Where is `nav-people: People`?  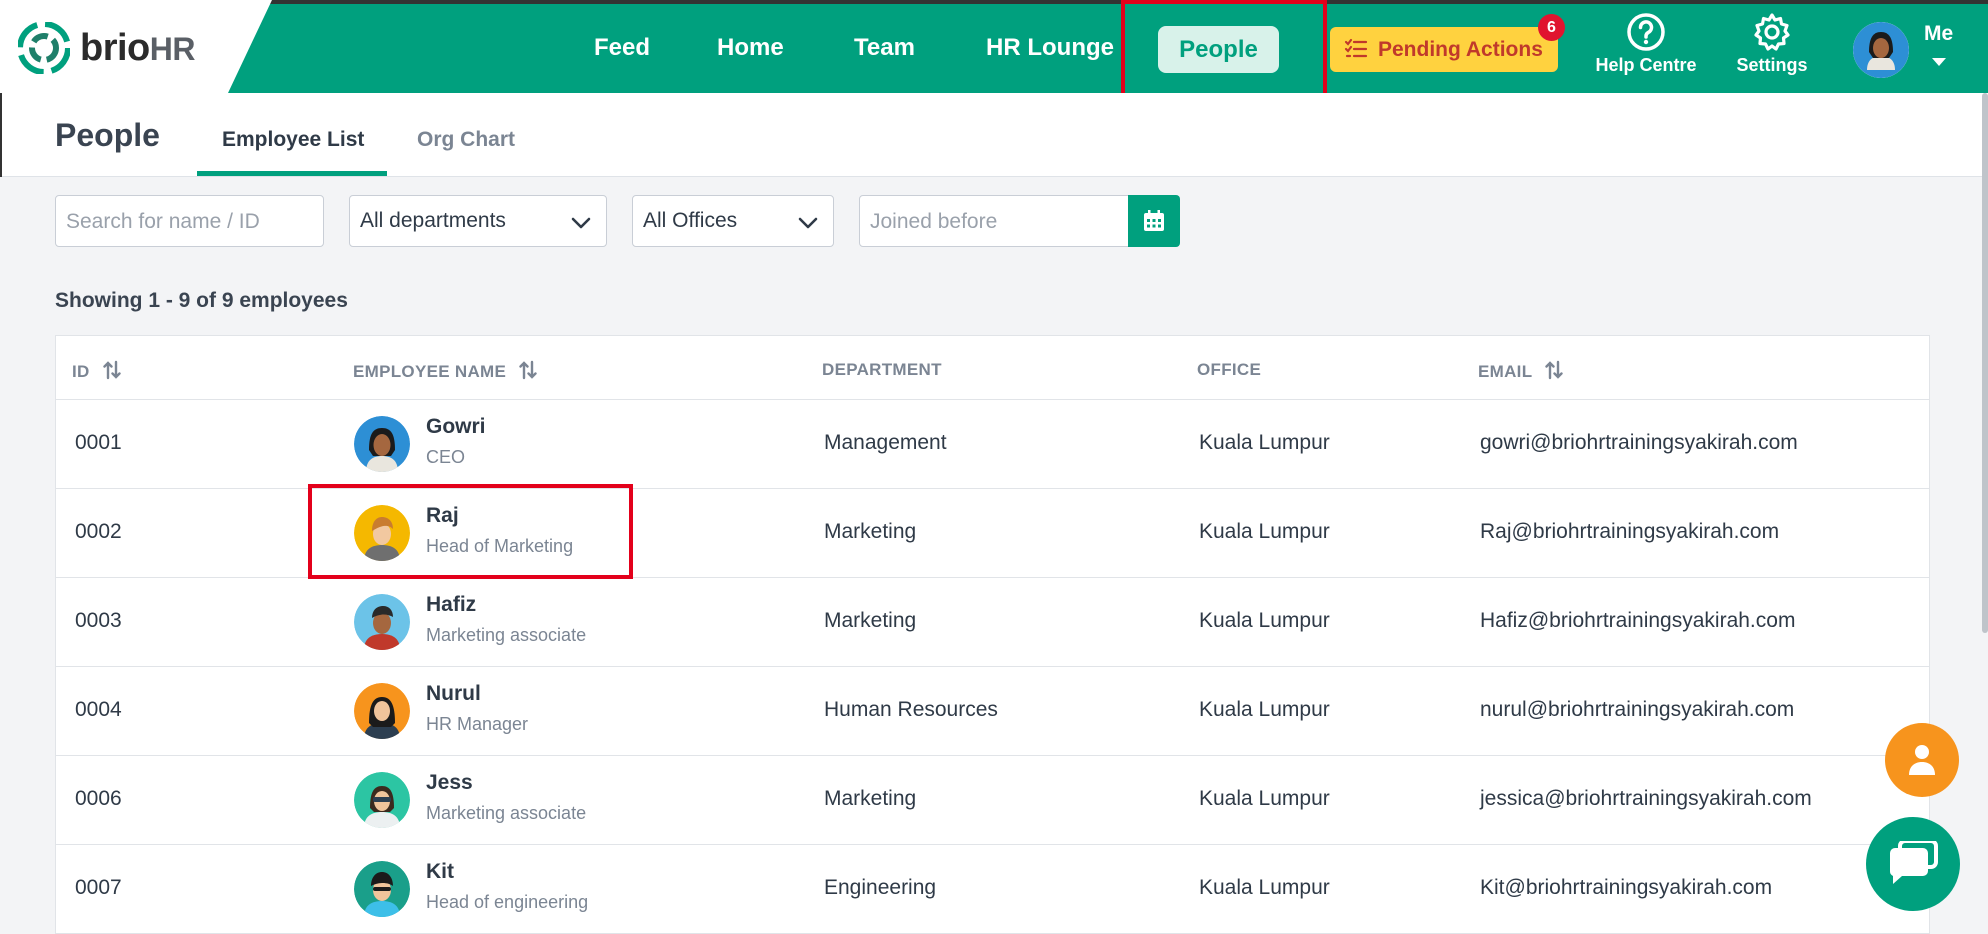 nav-people: People is located at coordinates (1218, 49).